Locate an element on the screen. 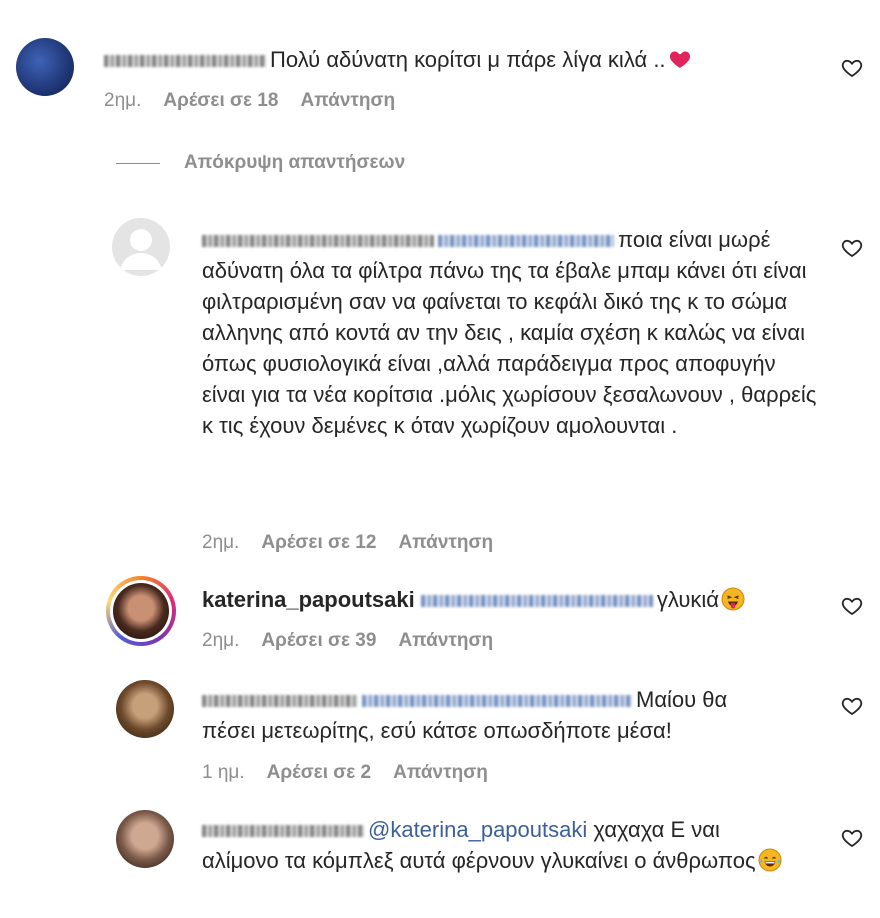 This screenshot has height=918, width=880. comment-meta: 2ημ. Αρέσει σε 18 Απάντηση is located at coordinates (260, 101).